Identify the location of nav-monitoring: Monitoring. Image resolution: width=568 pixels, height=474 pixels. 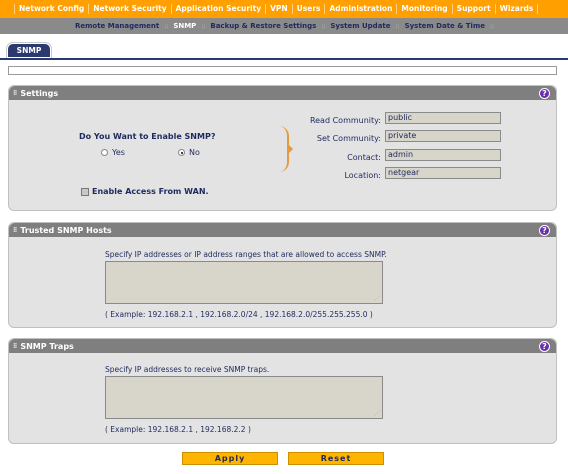
(423, 9).